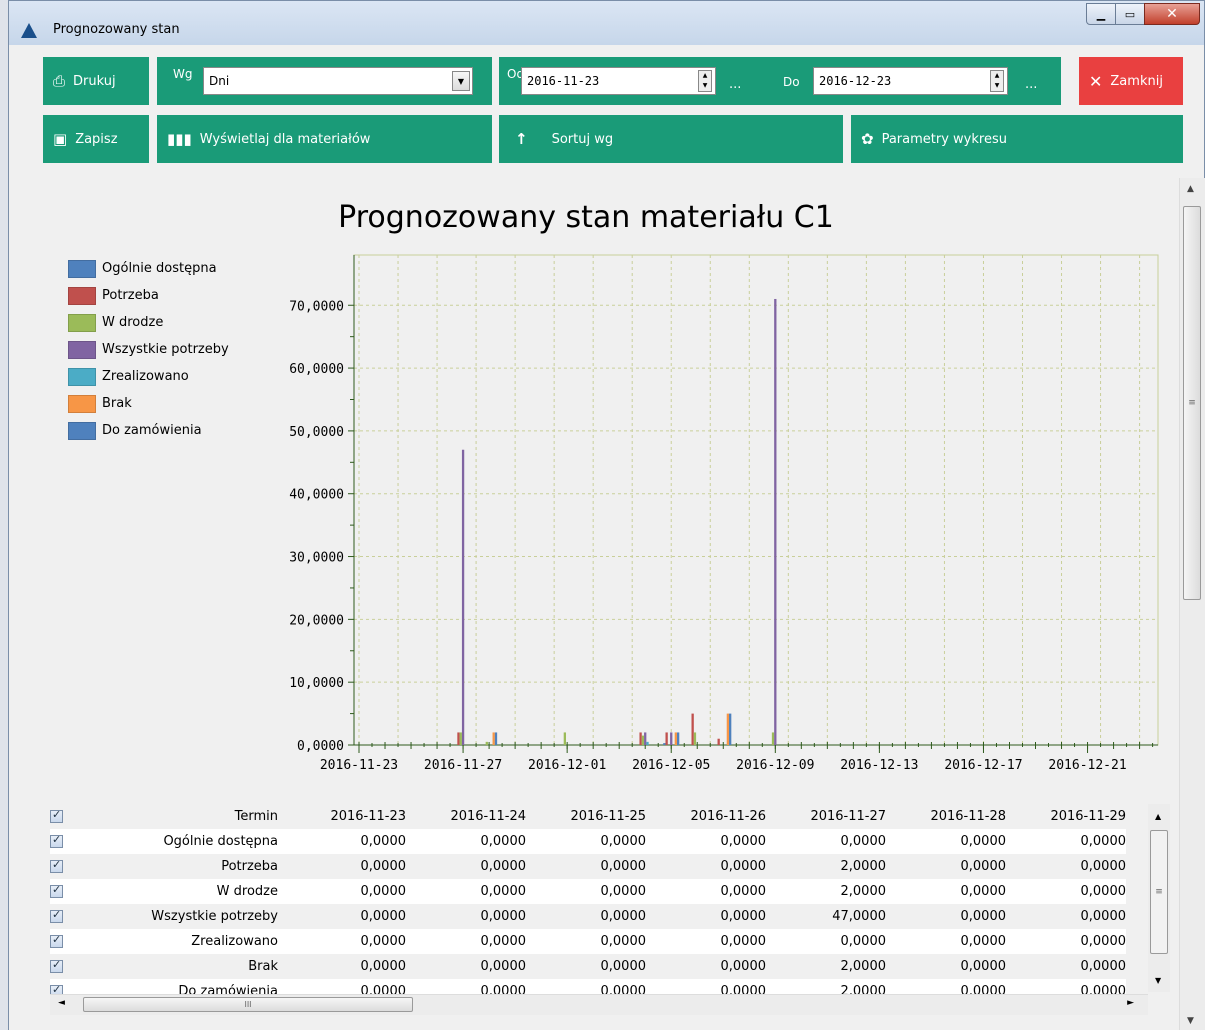 Image resolution: width=1205 pixels, height=1030 pixels. Describe the element at coordinates (1088, 816) in the screenshot. I see `col-header: 2016-11-29` at that location.